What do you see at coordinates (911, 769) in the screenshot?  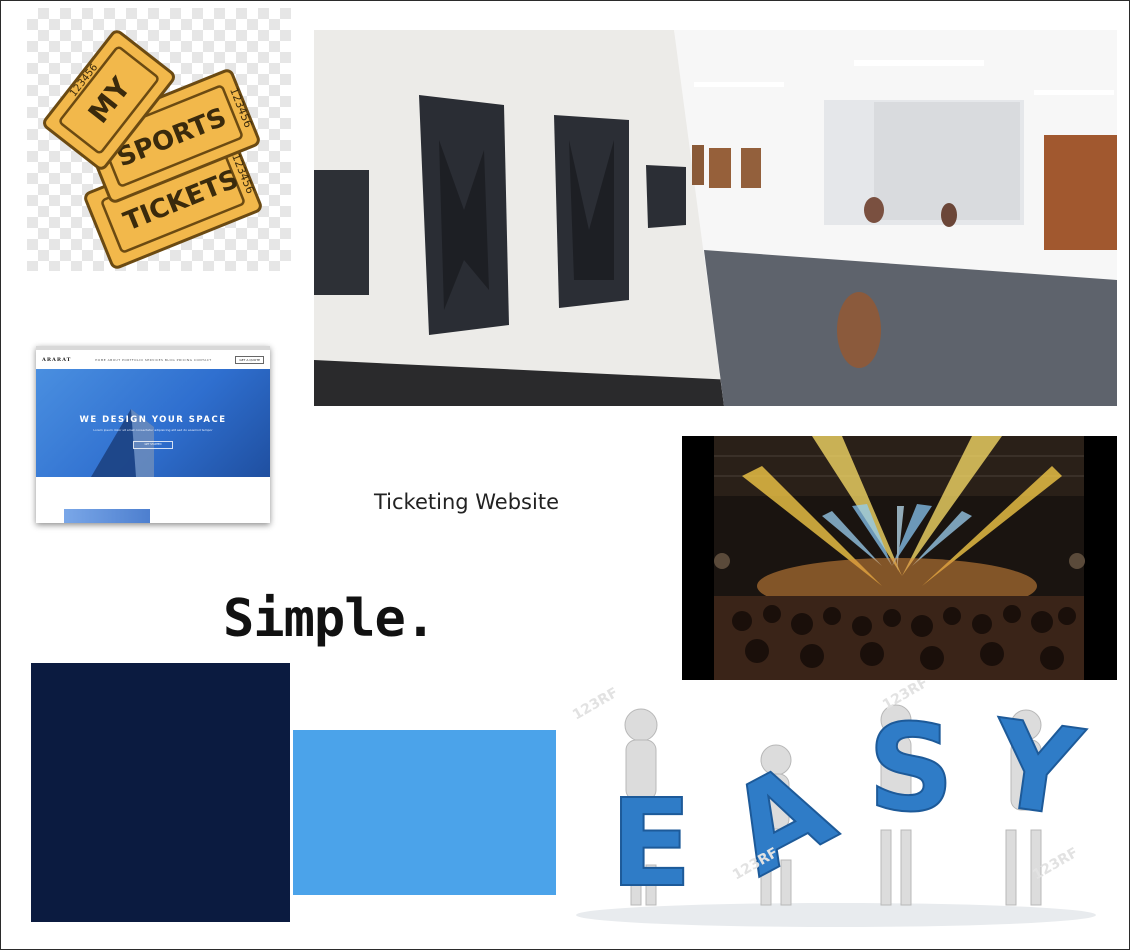 I see `easy-letter-s: S` at bounding box center [911, 769].